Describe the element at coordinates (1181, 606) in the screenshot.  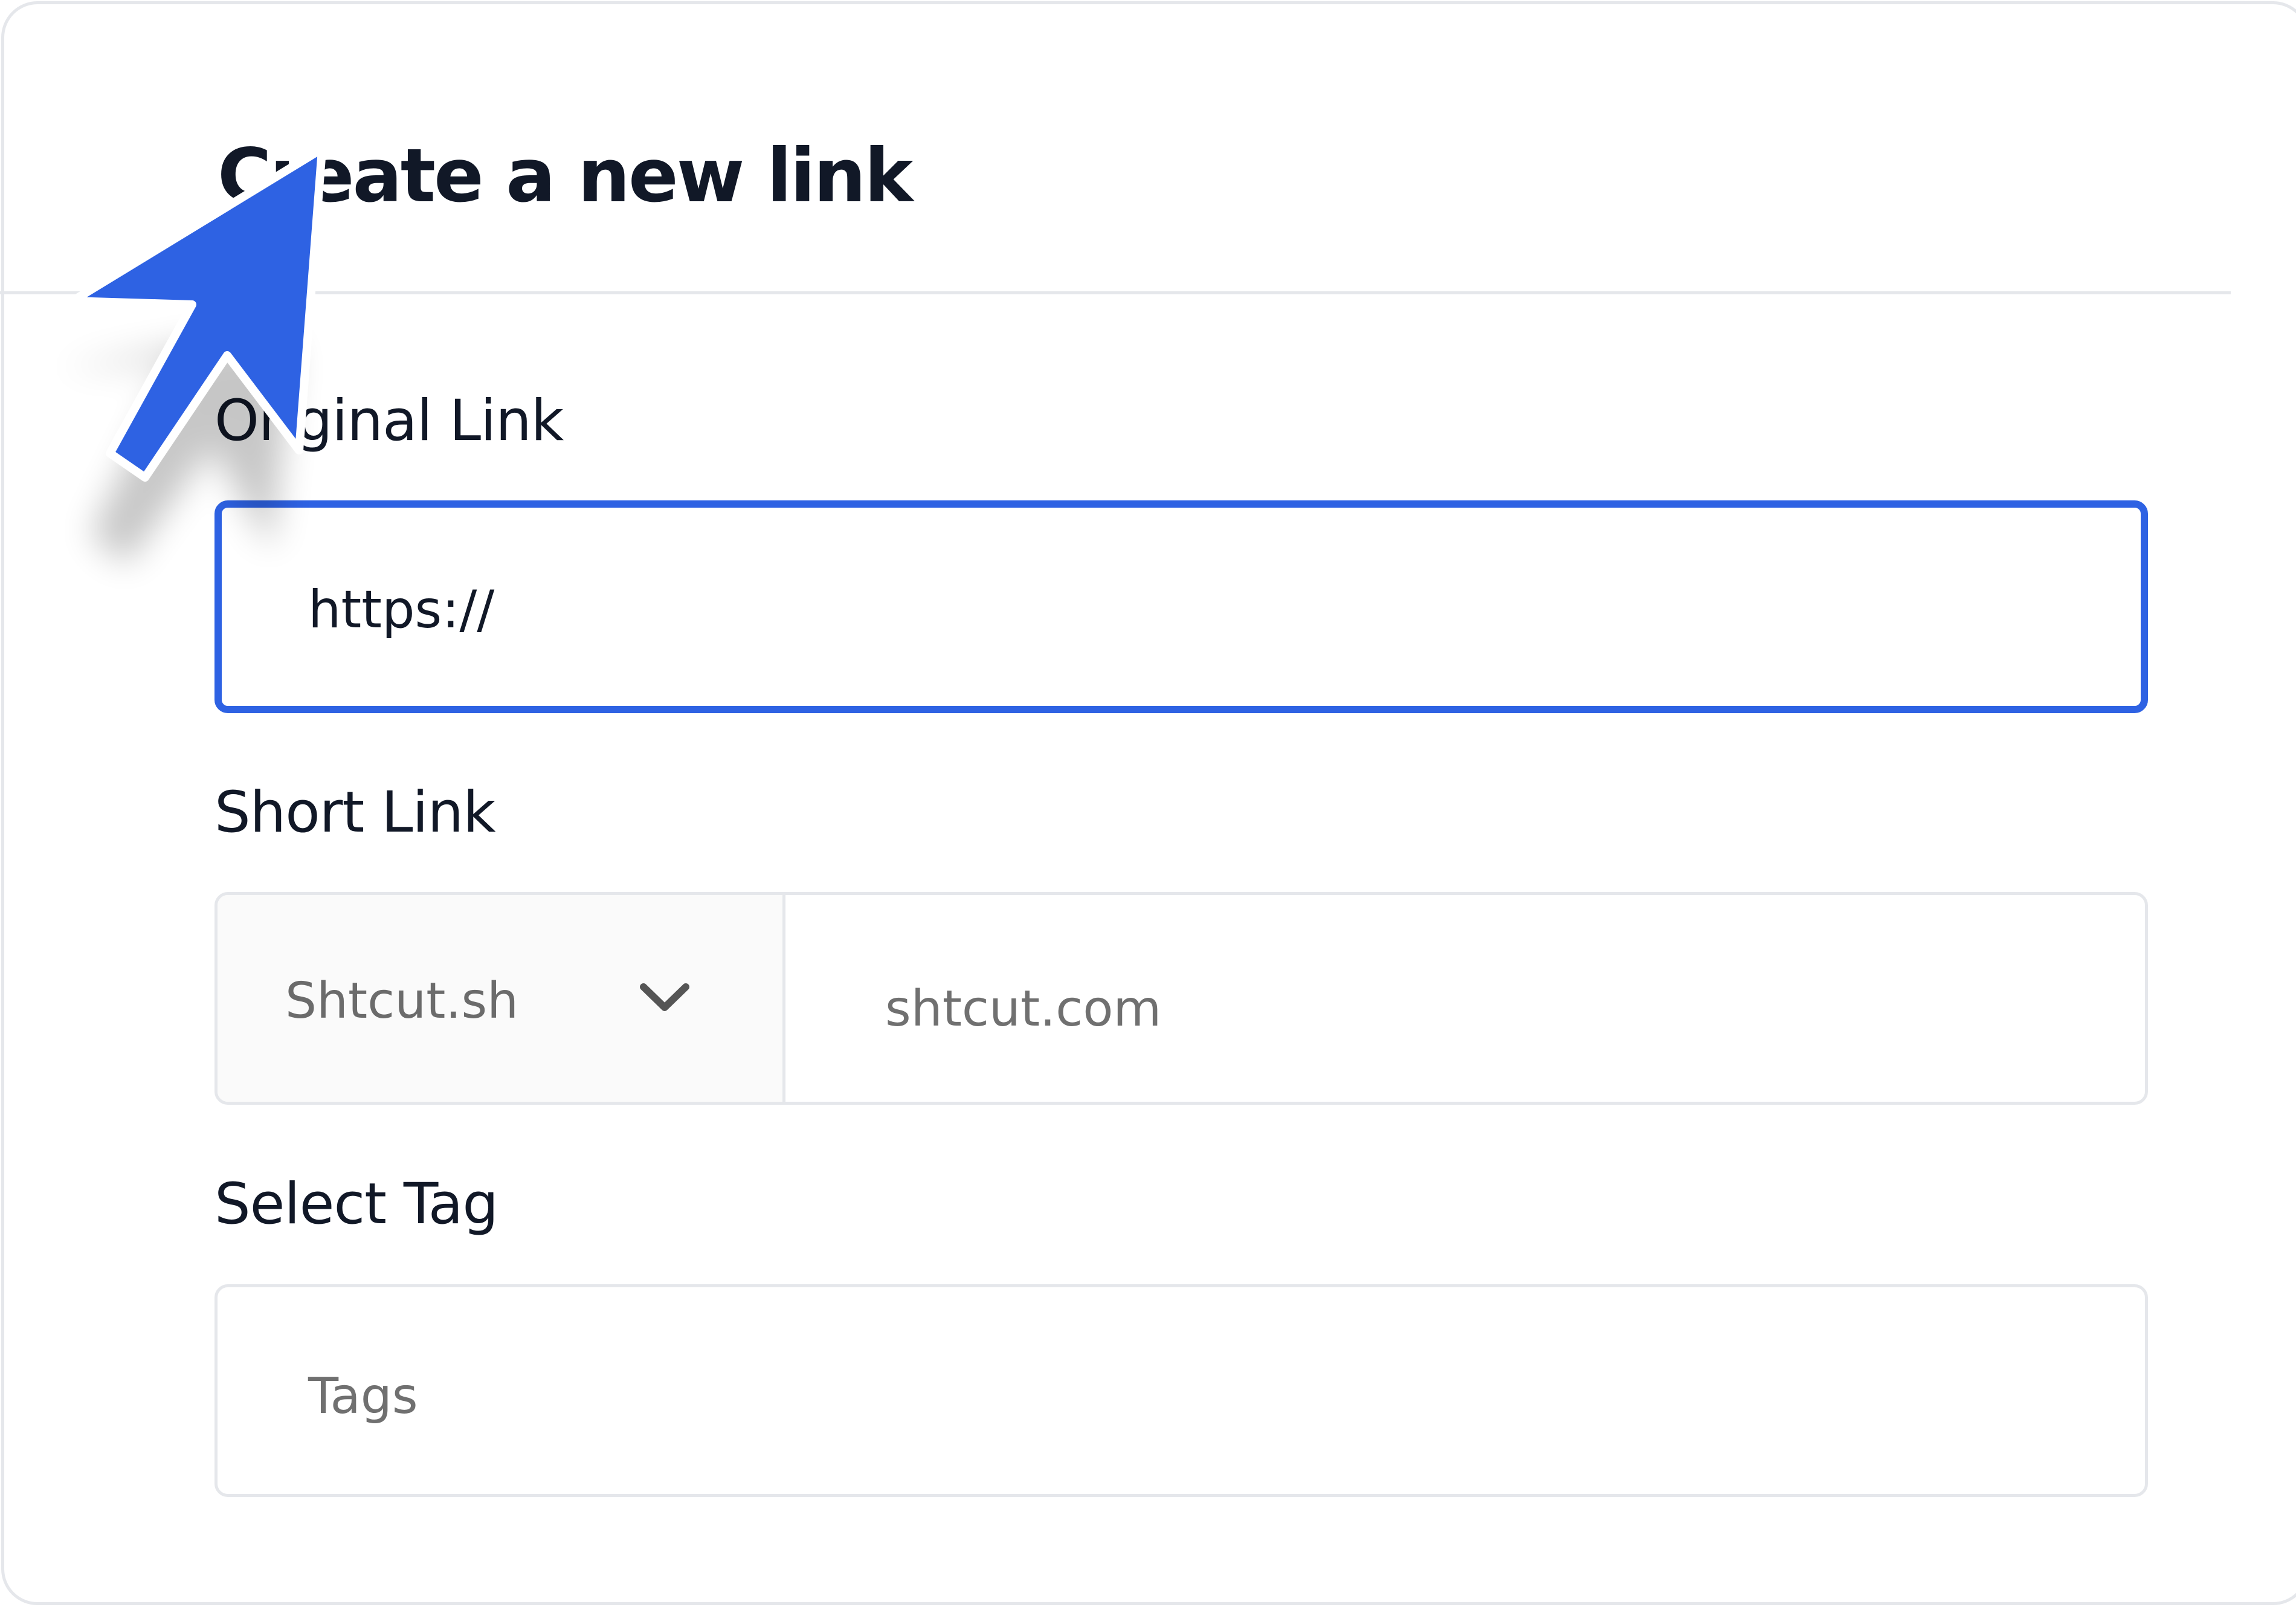
I see `original-link-input: https://` at that location.